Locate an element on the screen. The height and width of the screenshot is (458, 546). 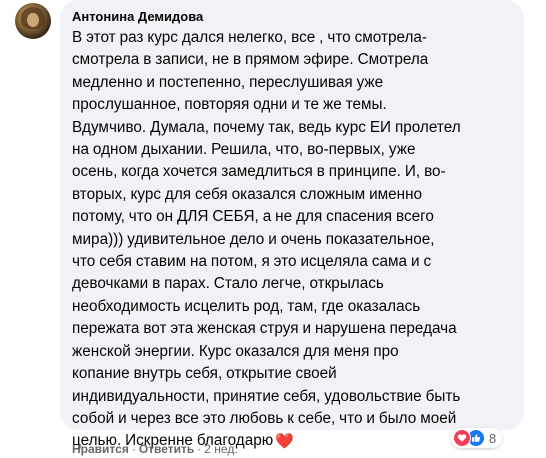
love-icon is located at coordinates (462, 438).